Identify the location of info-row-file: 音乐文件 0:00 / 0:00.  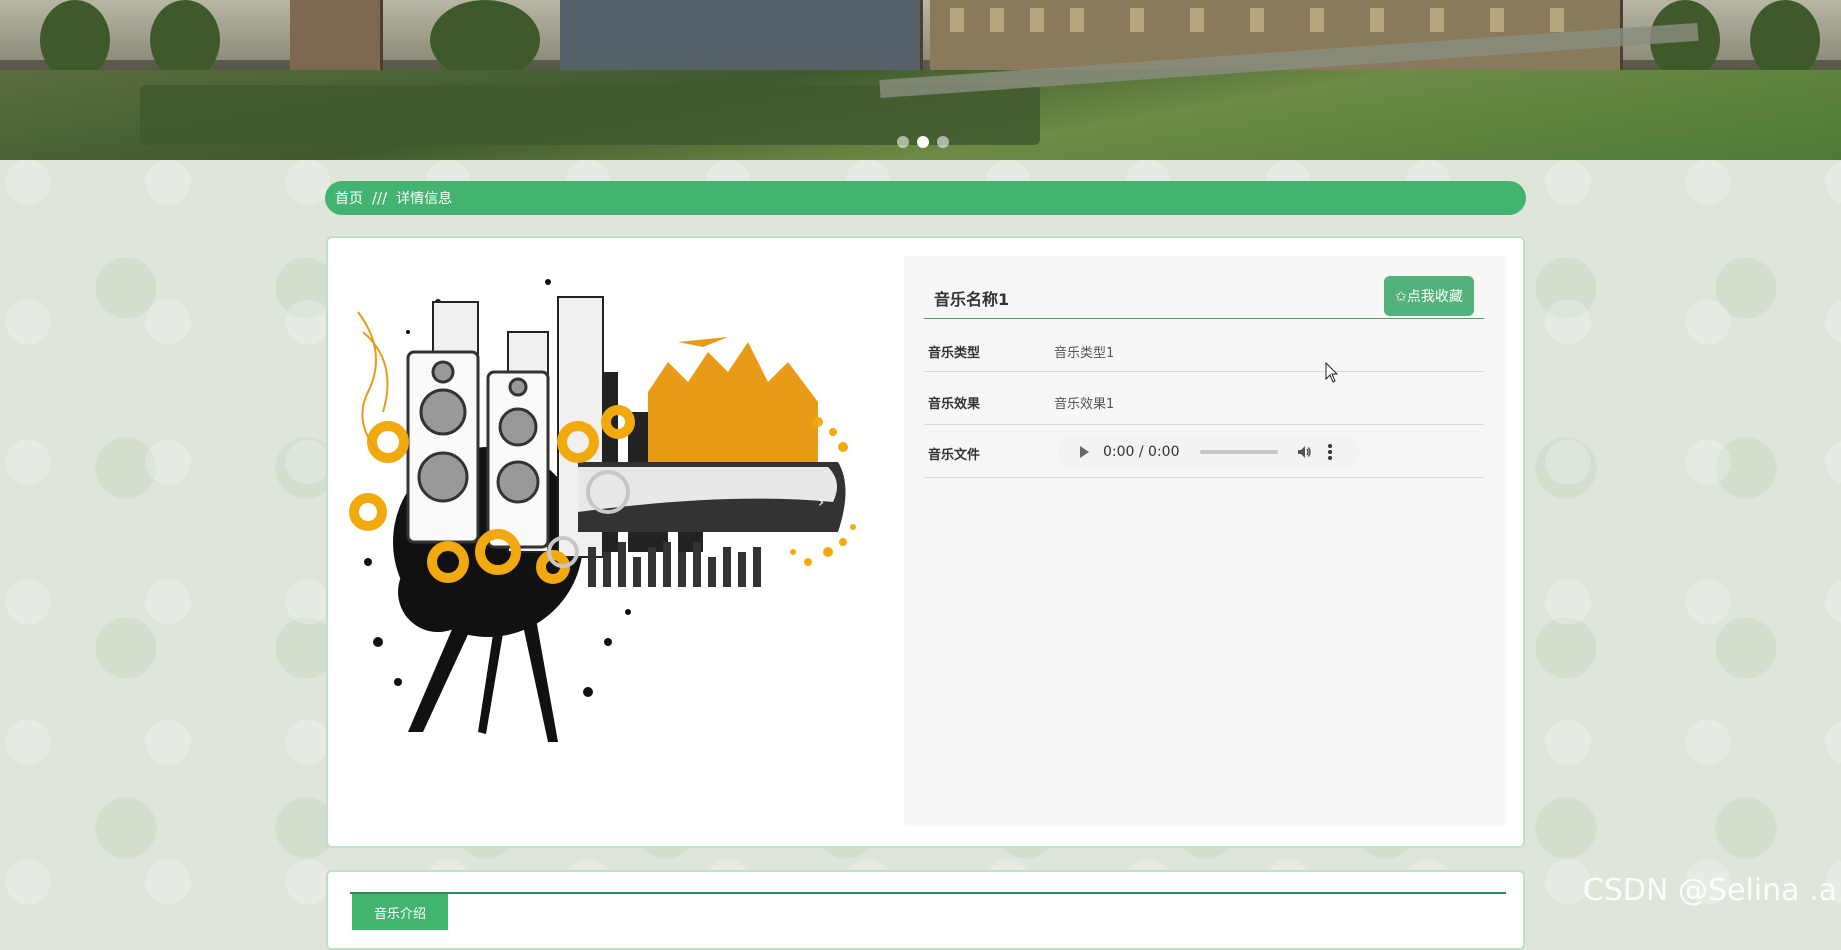
(1204, 451).